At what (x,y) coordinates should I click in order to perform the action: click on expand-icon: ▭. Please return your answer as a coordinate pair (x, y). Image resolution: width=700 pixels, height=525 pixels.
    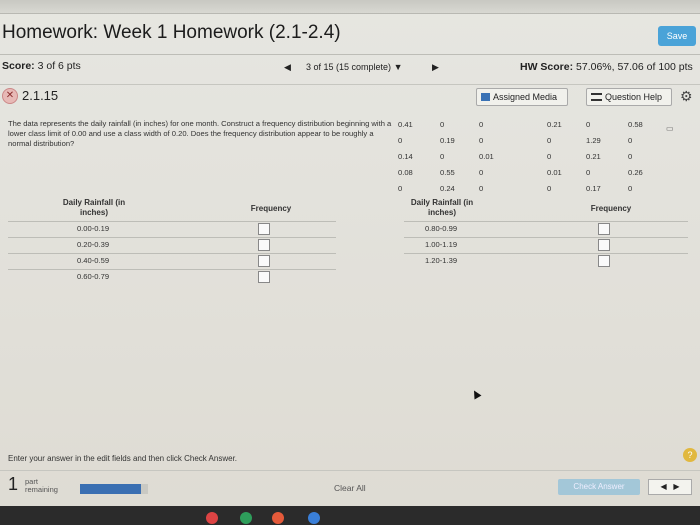
    Looking at the image, I should click on (670, 128).